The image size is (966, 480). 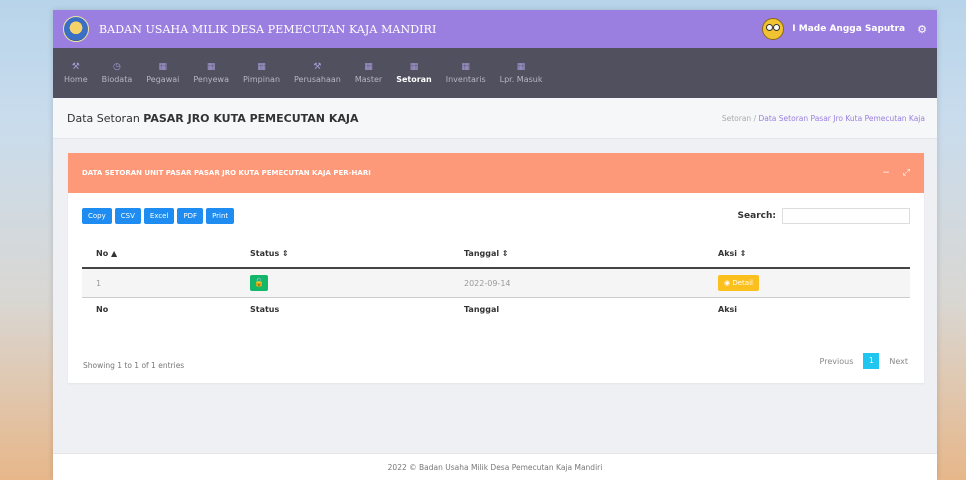 What do you see at coordinates (414, 73) in the screenshot?
I see `nav-item-setoran: ▦ Setoran` at bounding box center [414, 73].